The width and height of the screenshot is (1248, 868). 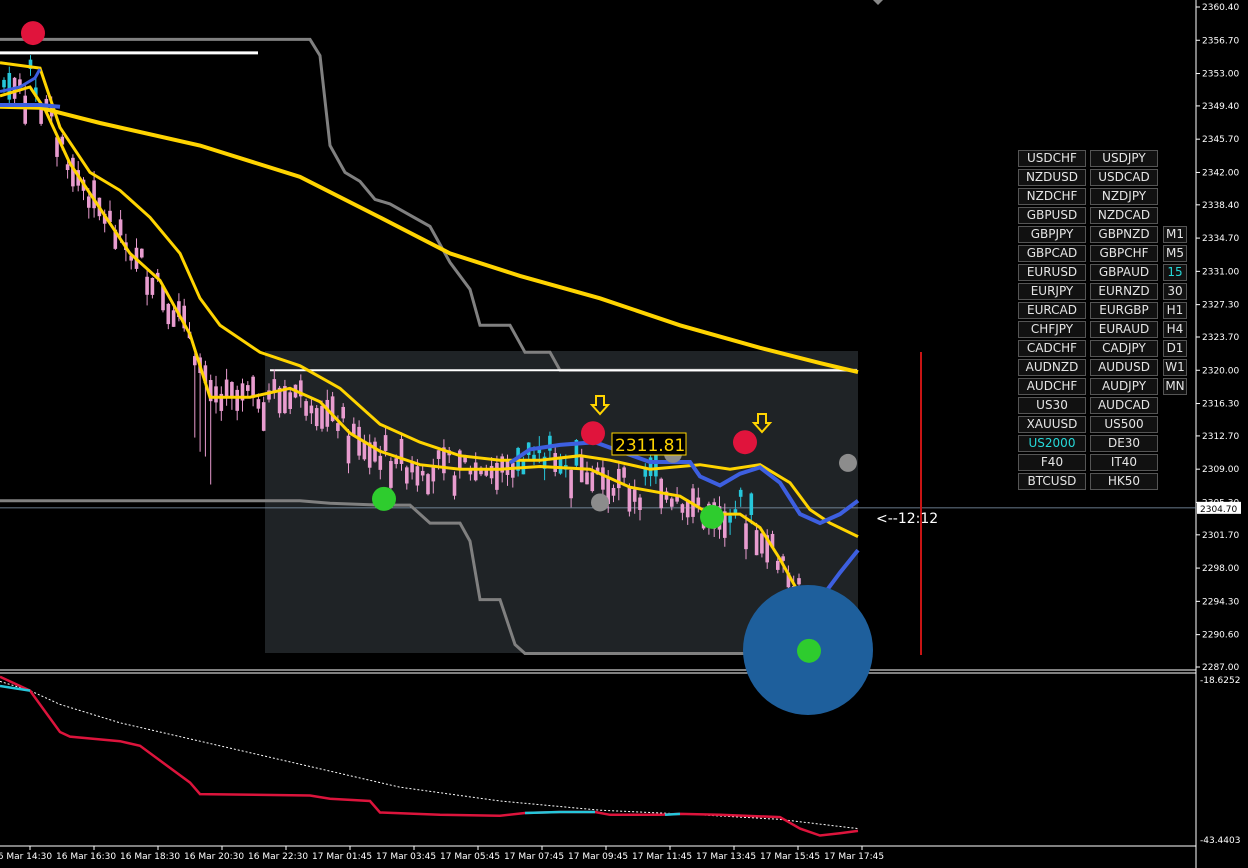 I want to click on symbol-button-audchf: AUDCHF, so click(x=1052, y=386).